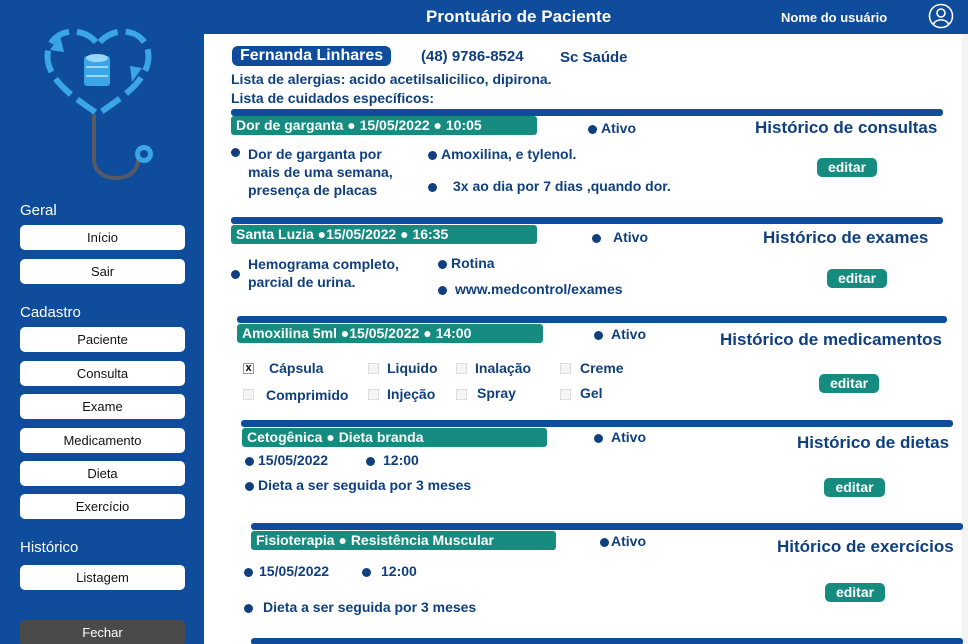 Image resolution: width=968 pixels, height=644 pixels. Describe the element at coordinates (102, 632) in the screenshot. I see `close-button: Fechar` at that location.